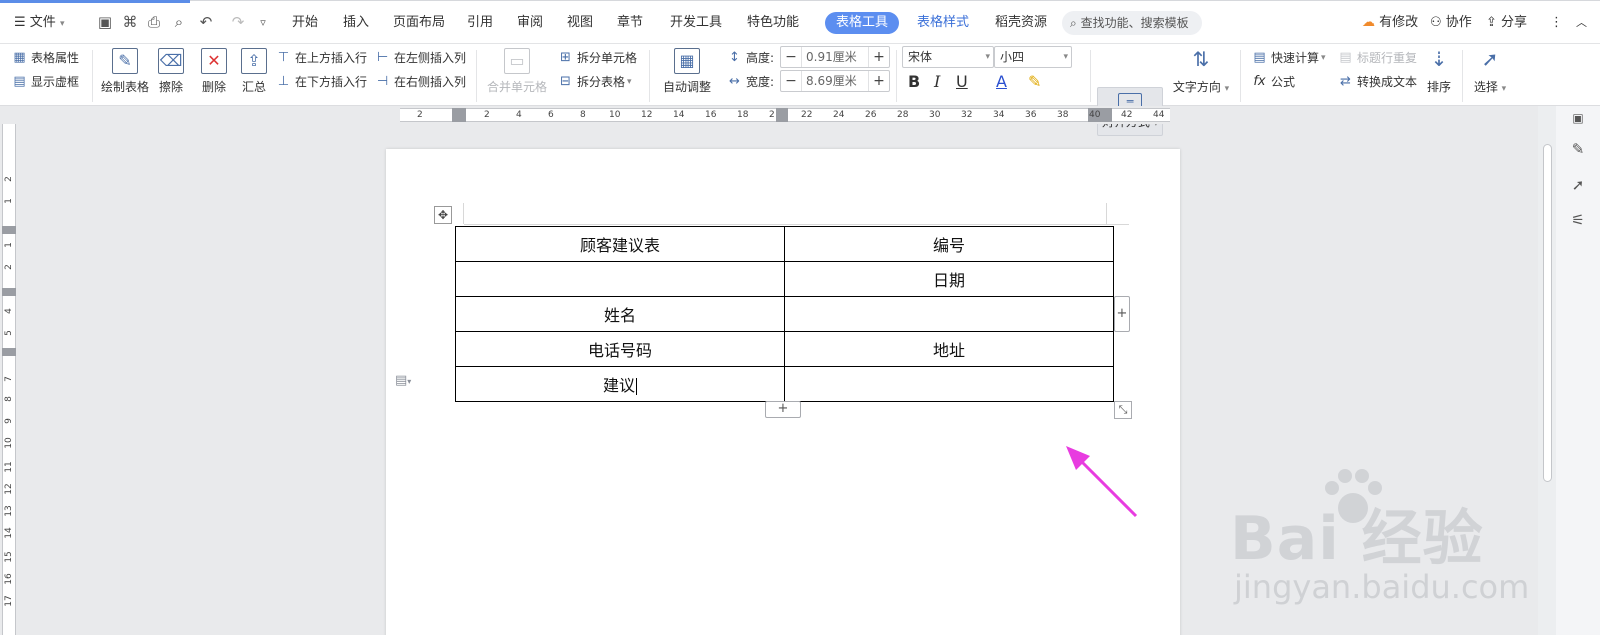 This screenshot has height=635, width=1600. What do you see at coordinates (783, 409) in the screenshot?
I see `add-row-button: +` at bounding box center [783, 409].